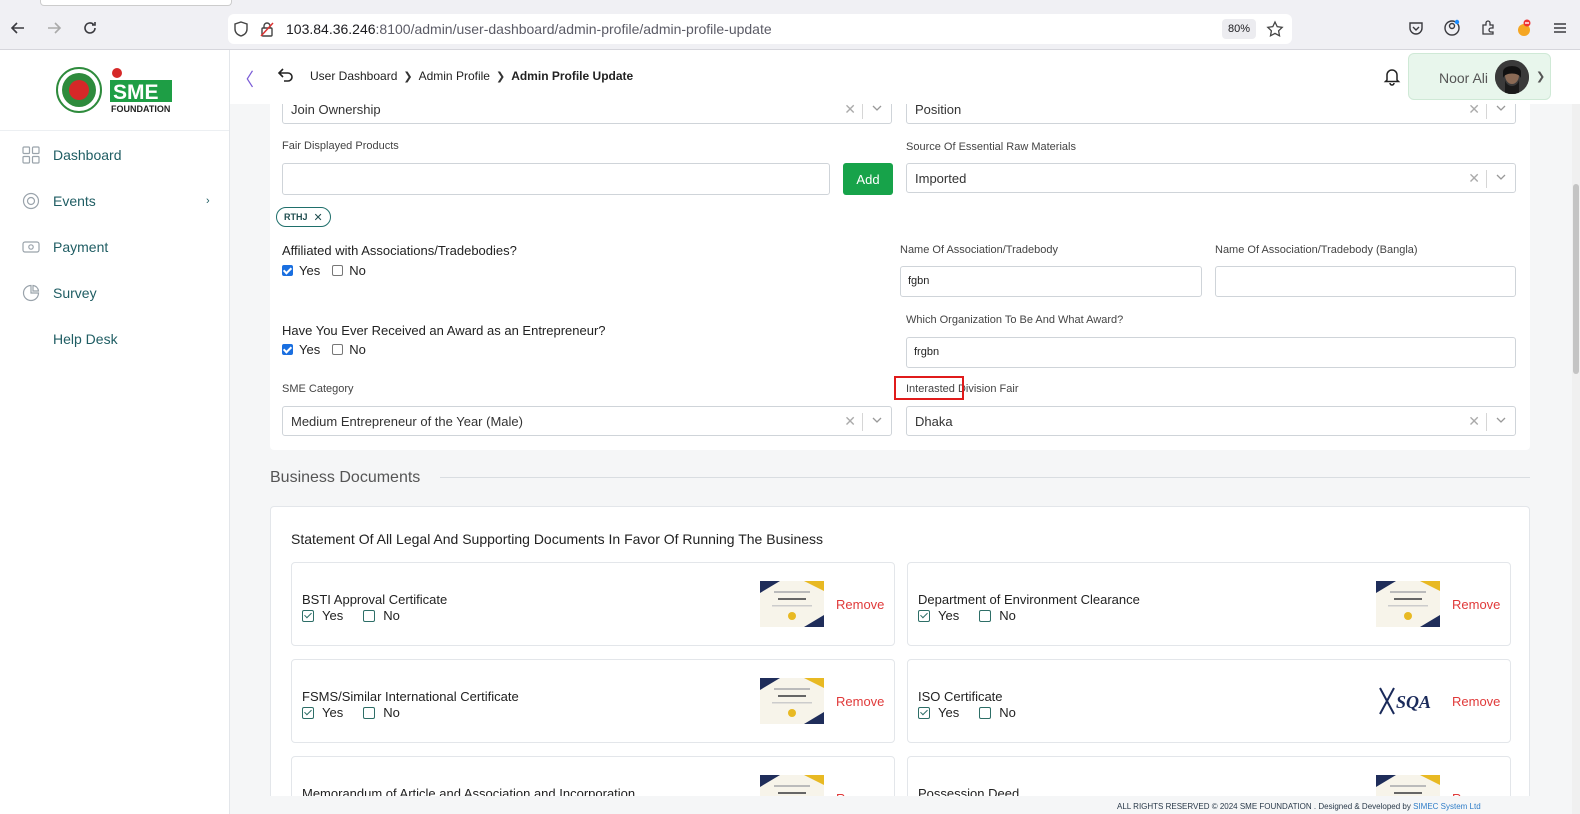 The height and width of the screenshot is (814, 1580). Describe the element at coordinates (31, 293) in the screenshot. I see `pie-icon` at that location.